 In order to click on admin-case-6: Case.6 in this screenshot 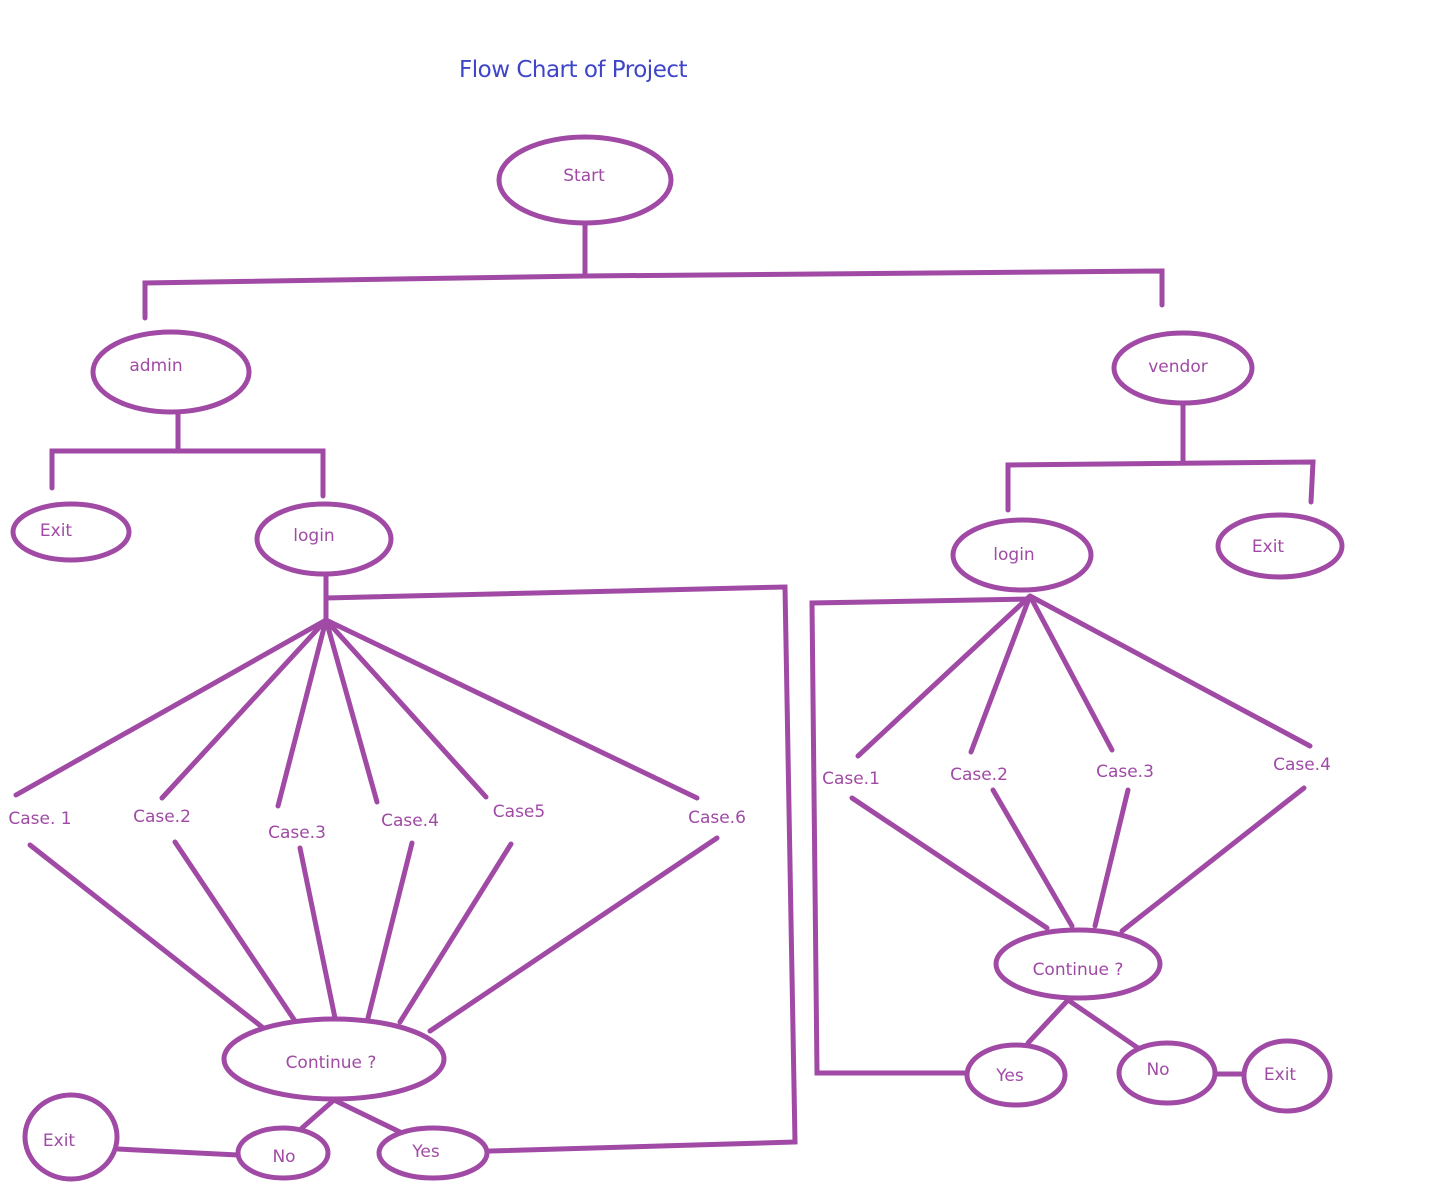, I will do `click(717, 818)`.